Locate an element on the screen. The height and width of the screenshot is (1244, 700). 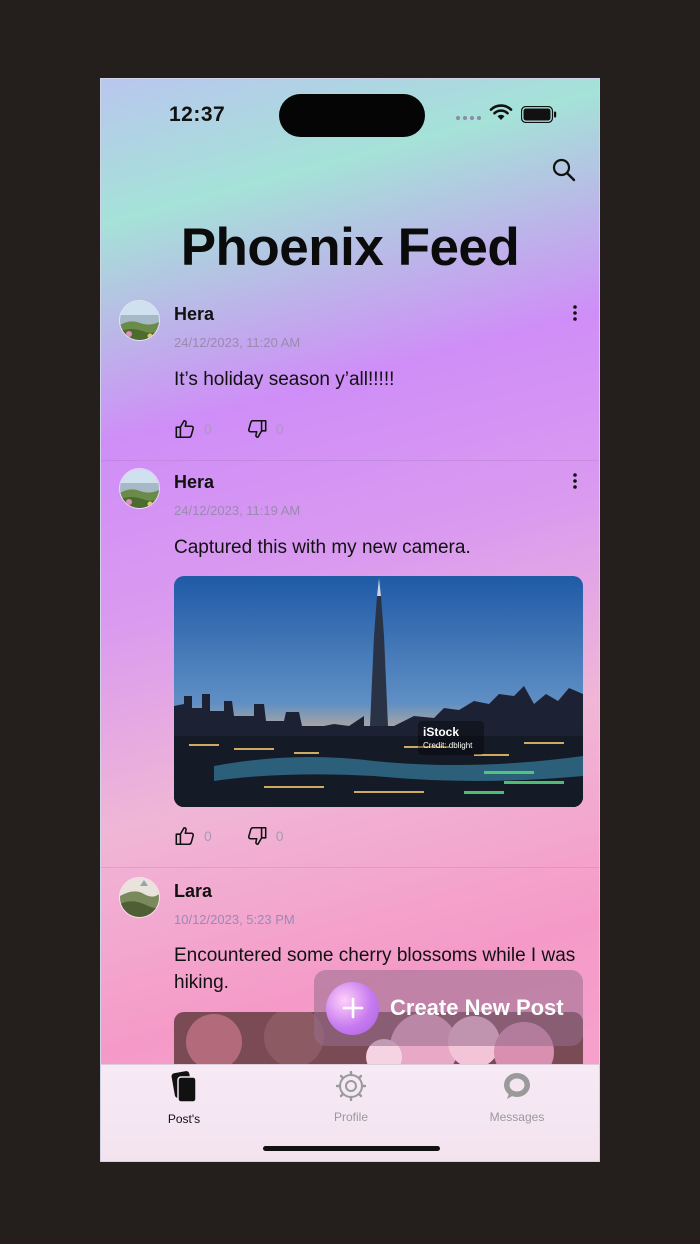
posts-icon is located at coordinates (184, 1087).